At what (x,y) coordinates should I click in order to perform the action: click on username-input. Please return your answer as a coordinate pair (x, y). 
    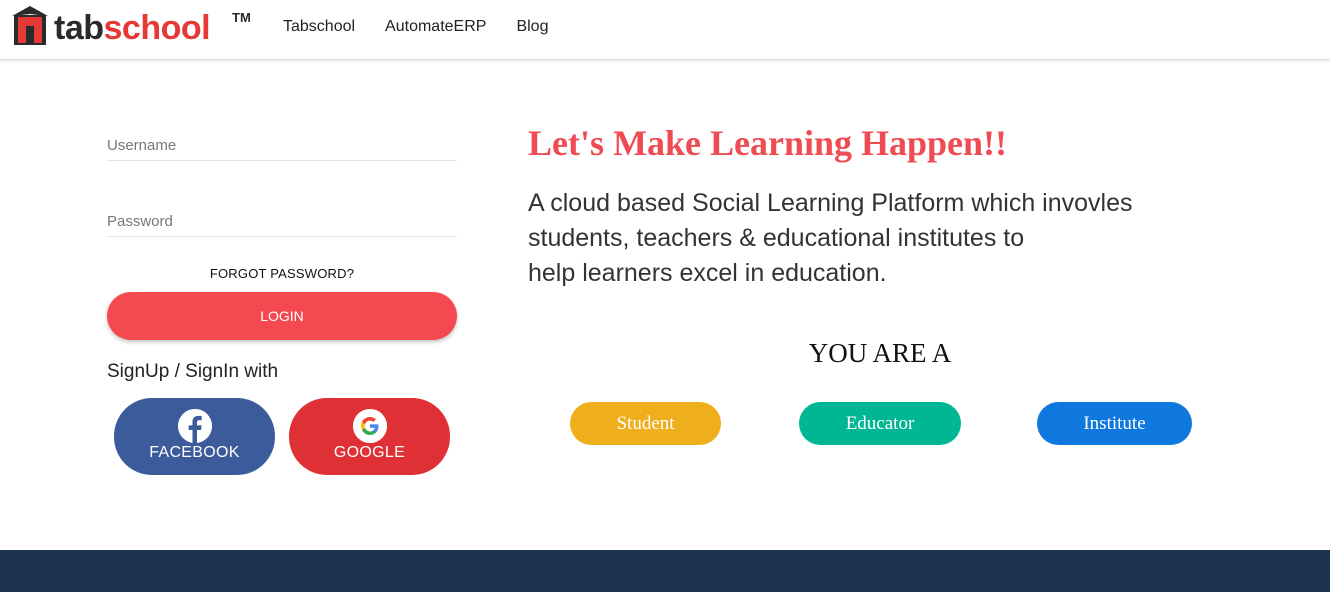
    Looking at the image, I should click on (282, 145).